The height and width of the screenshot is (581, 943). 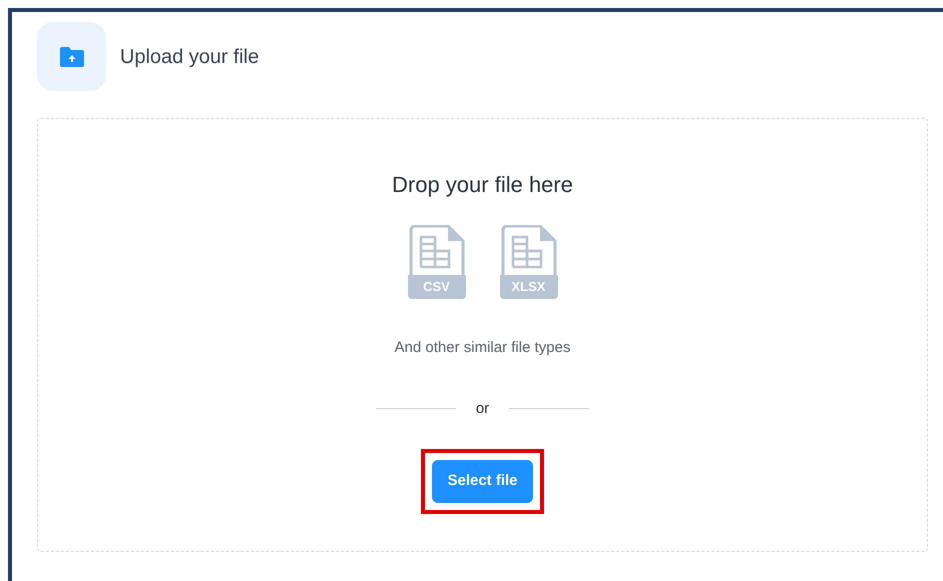 I want to click on file-types-note: And other similar file types, so click(x=482, y=348).